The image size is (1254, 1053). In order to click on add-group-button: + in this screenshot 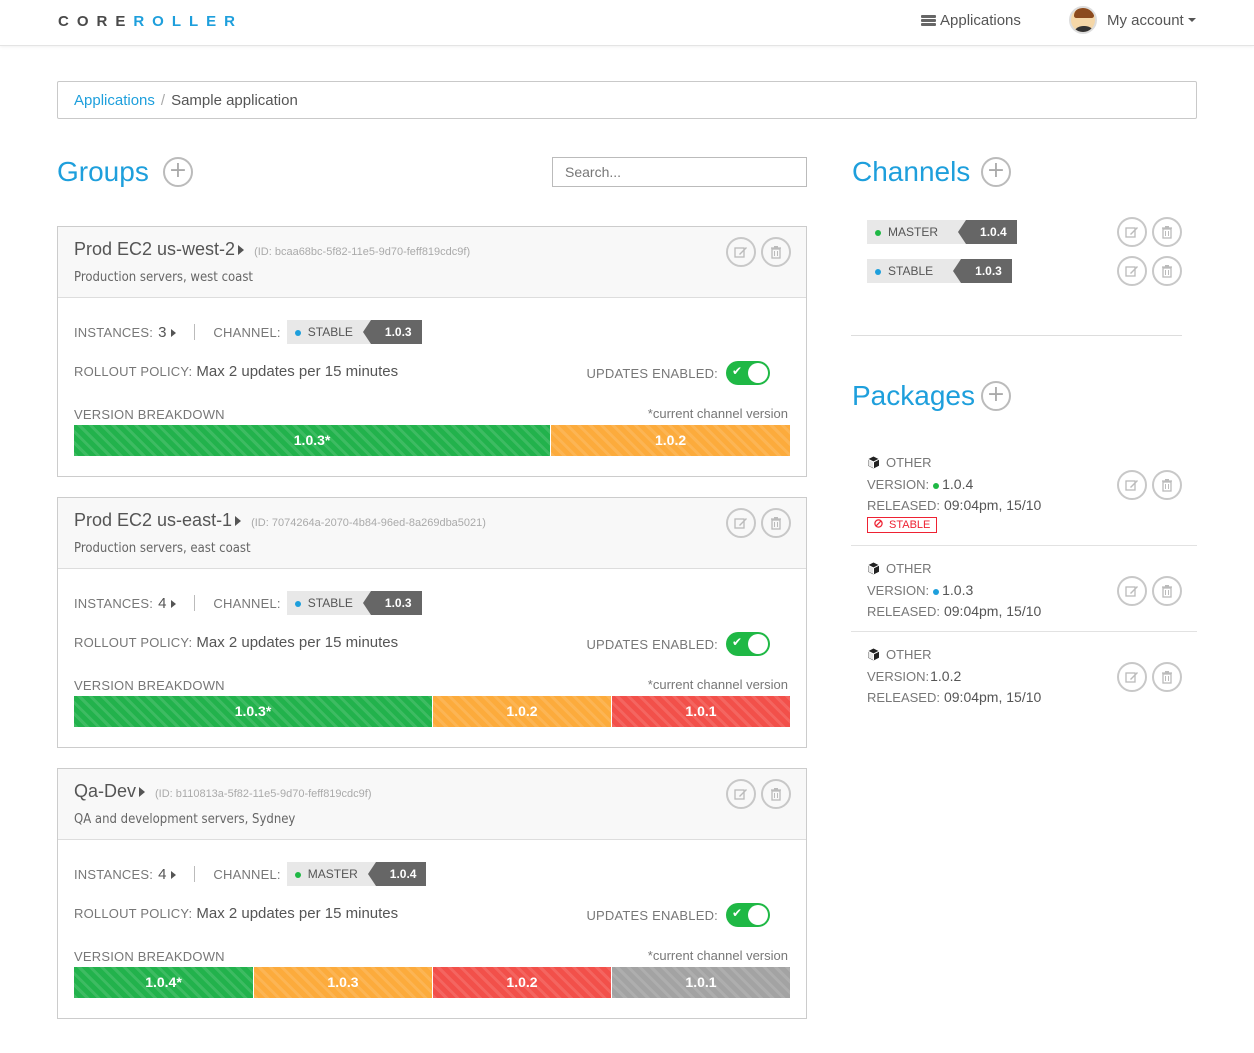, I will do `click(178, 172)`.